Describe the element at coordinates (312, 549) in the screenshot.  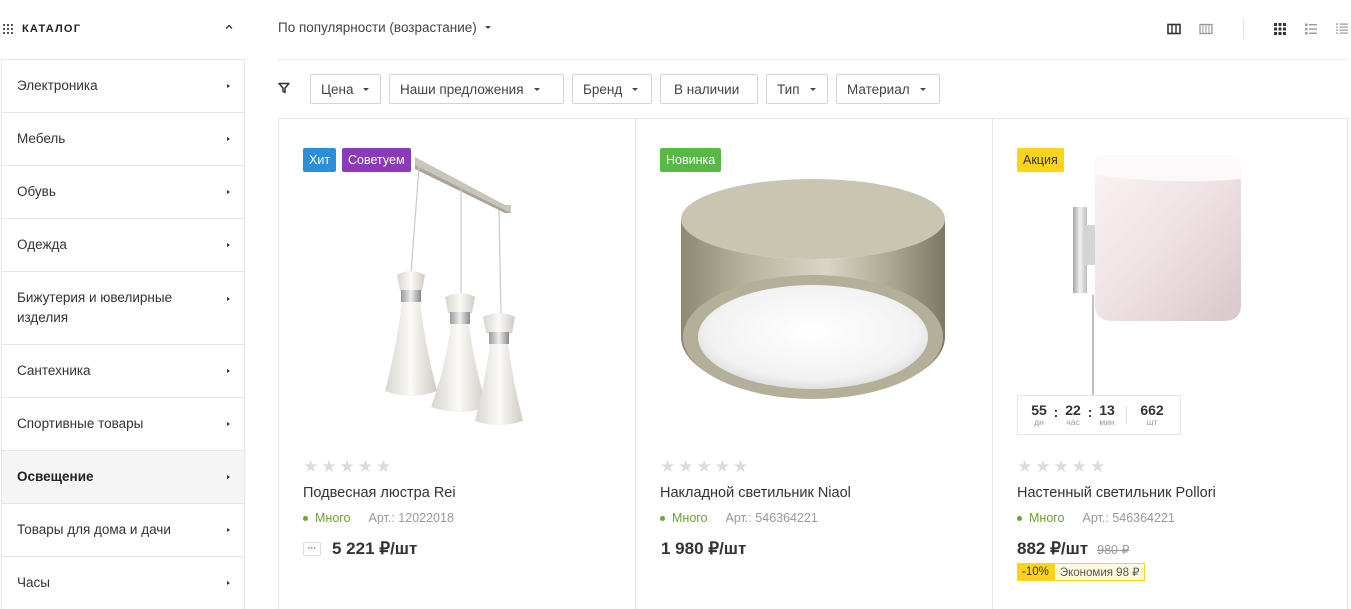
I see `more-prices-button: ···` at that location.